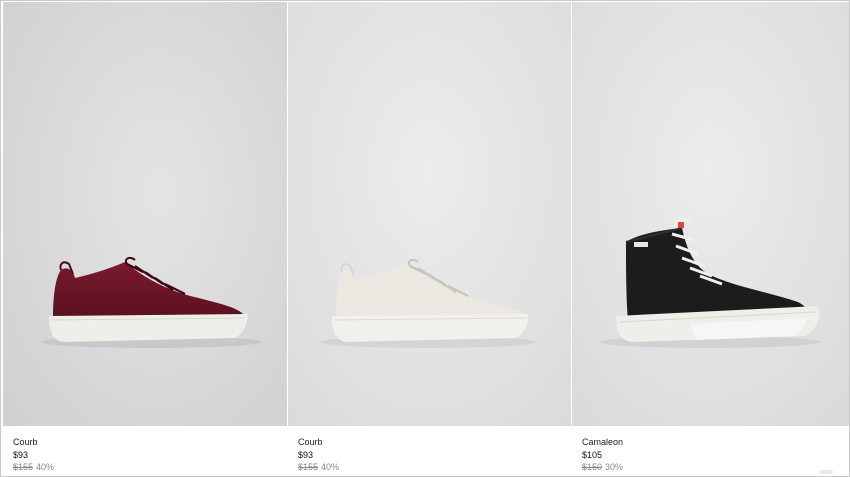  I want to click on original-price: $150, so click(592, 467).